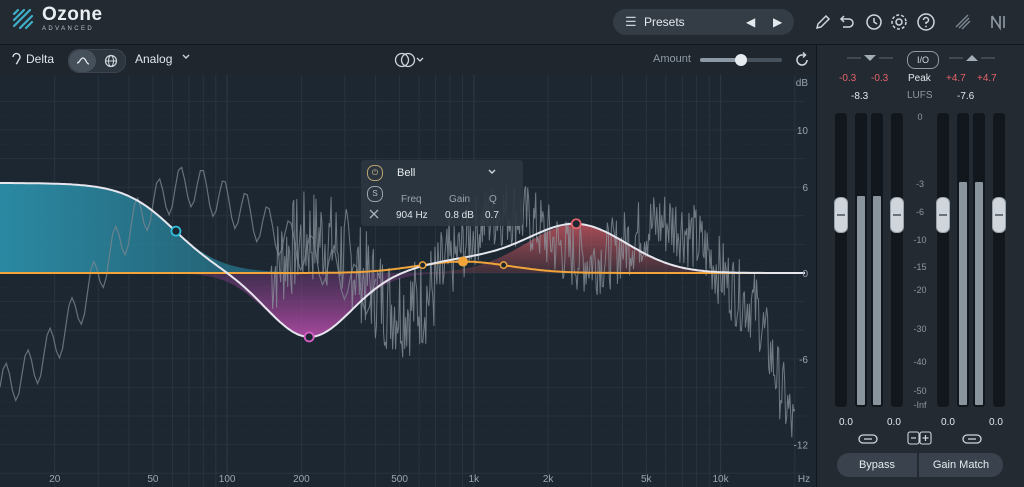  I want to click on input-gain-track-left, so click(841, 260).